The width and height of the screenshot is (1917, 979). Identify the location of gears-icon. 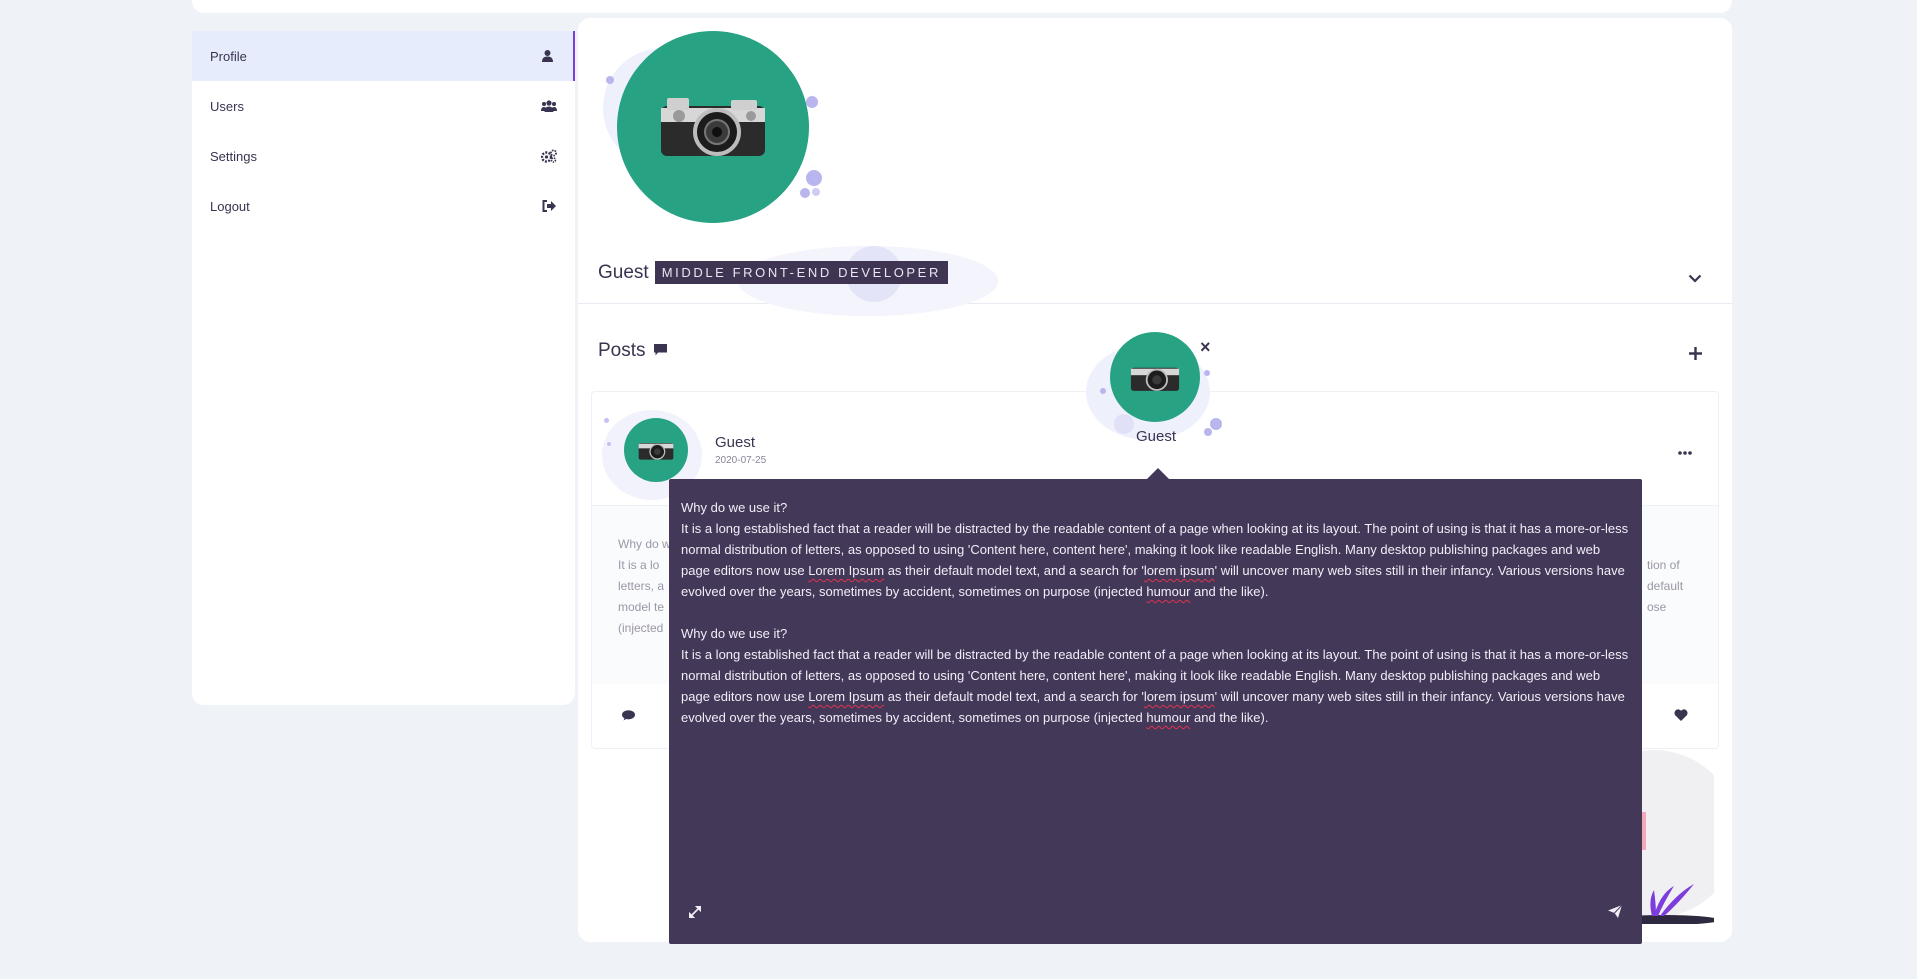
(549, 156).